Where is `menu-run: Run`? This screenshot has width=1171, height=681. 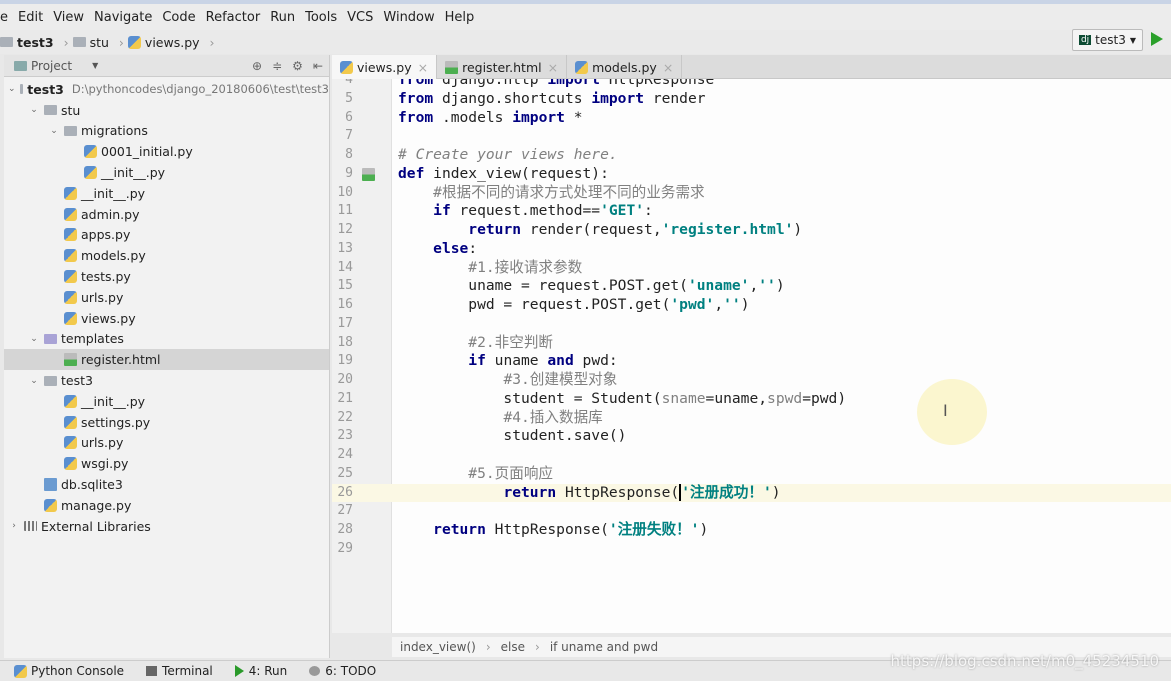
menu-run: Run is located at coordinates (282, 17).